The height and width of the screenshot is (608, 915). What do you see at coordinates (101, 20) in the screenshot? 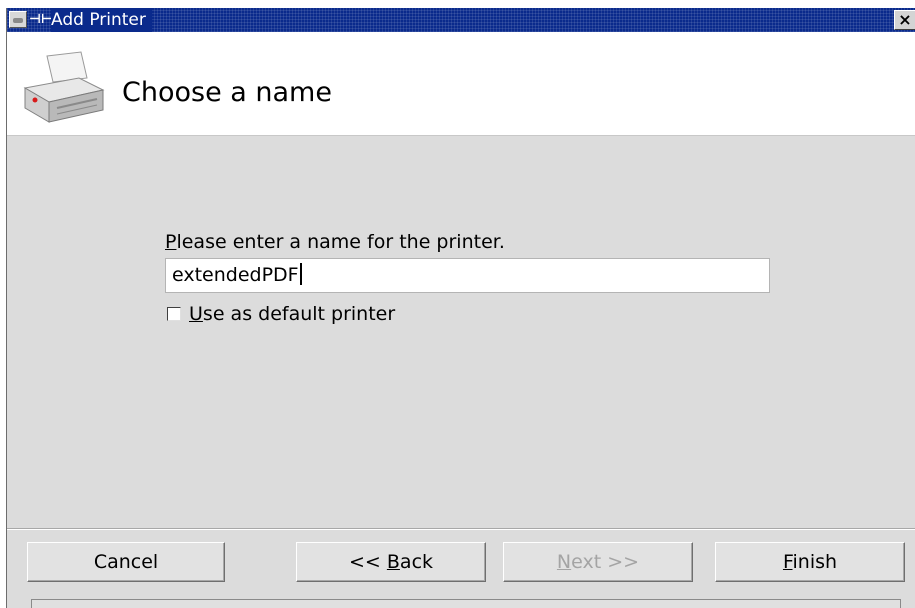
I see `window-title: Add Printer` at bounding box center [101, 20].